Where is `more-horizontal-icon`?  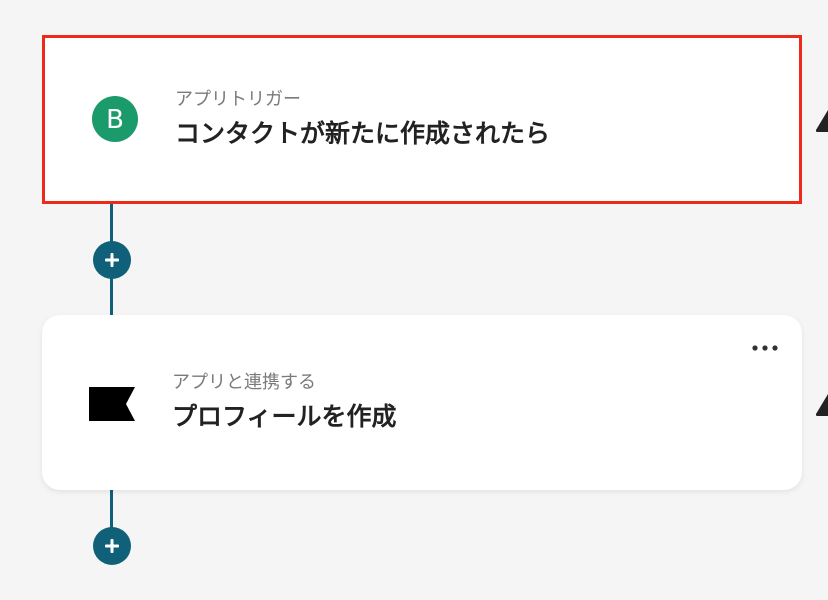
more-horizontal-icon is located at coordinates (765, 348).